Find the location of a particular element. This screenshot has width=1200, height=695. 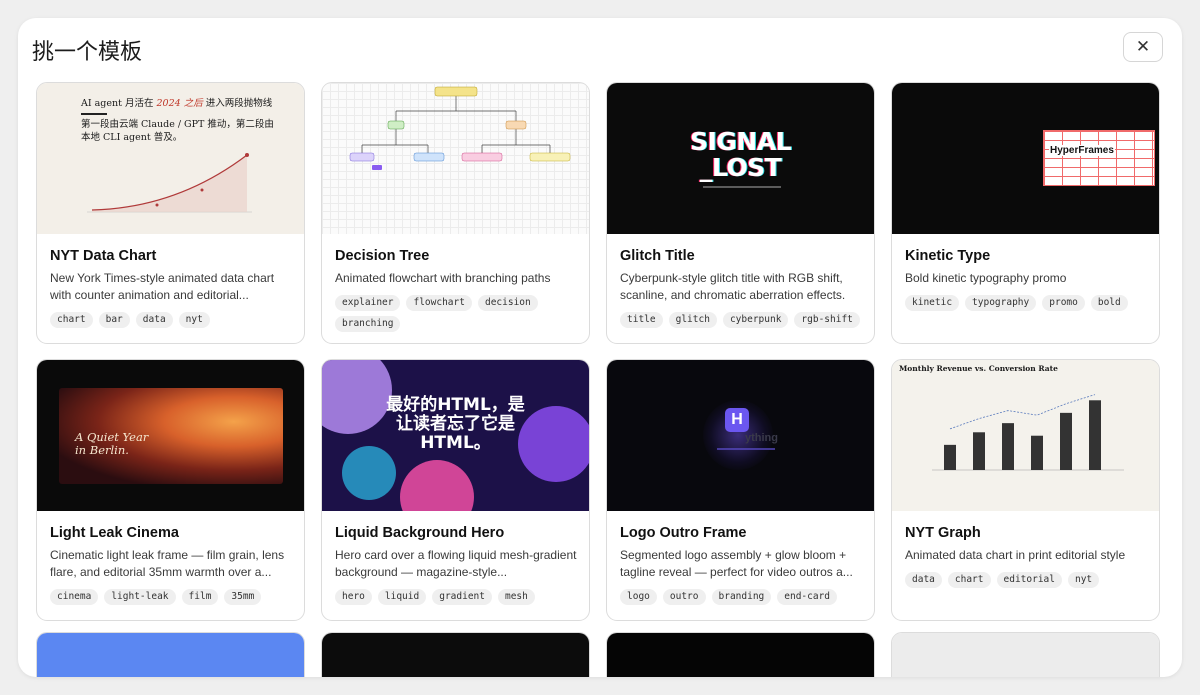

liquid-headline: 最好的HTML，是 让读者忘了它是 HTML。 is located at coordinates (455, 424).